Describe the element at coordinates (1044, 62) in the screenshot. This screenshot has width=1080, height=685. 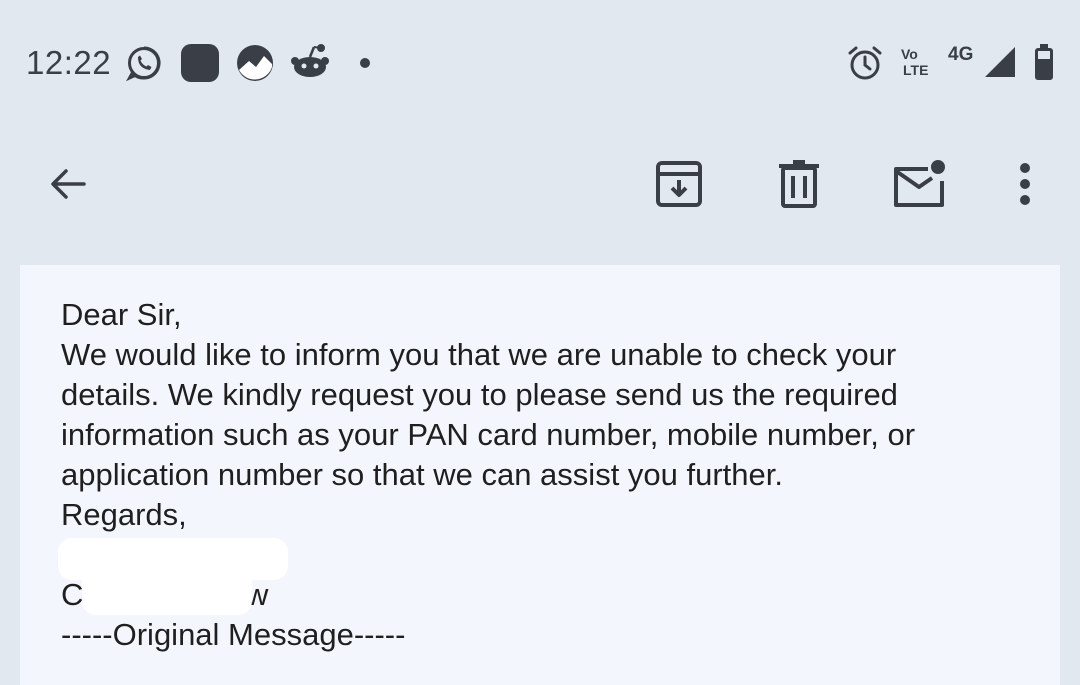
I see `battery-icon` at that location.